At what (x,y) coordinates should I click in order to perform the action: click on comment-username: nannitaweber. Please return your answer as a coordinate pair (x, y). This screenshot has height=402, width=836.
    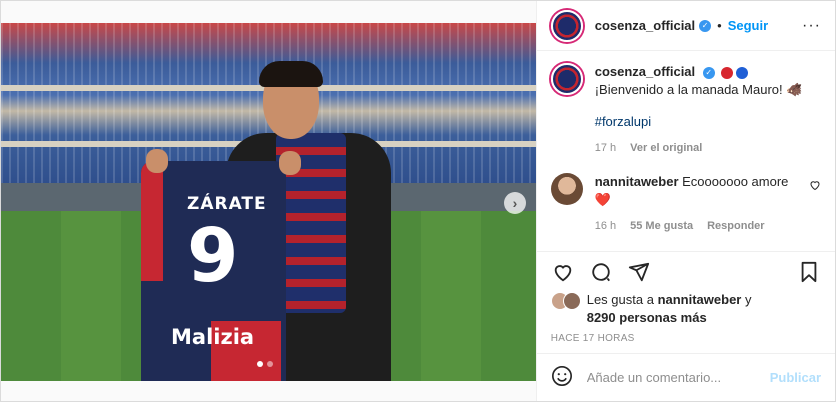
    Looking at the image, I should click on (637, 181).